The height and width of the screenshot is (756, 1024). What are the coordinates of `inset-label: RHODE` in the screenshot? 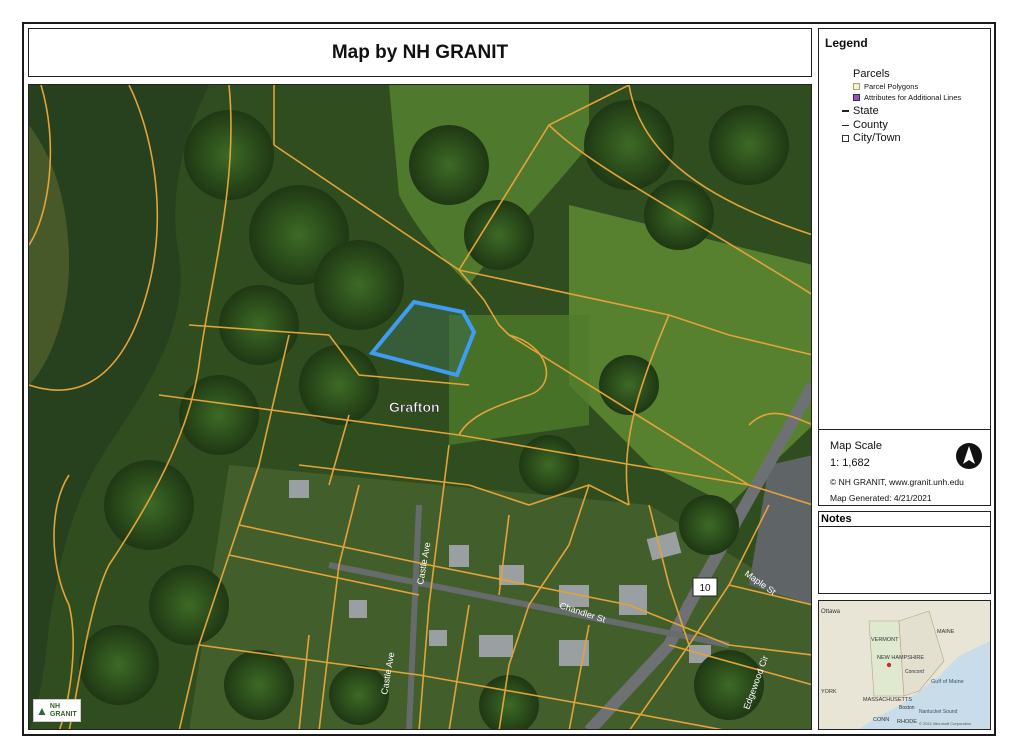 It's located at (907, 722).